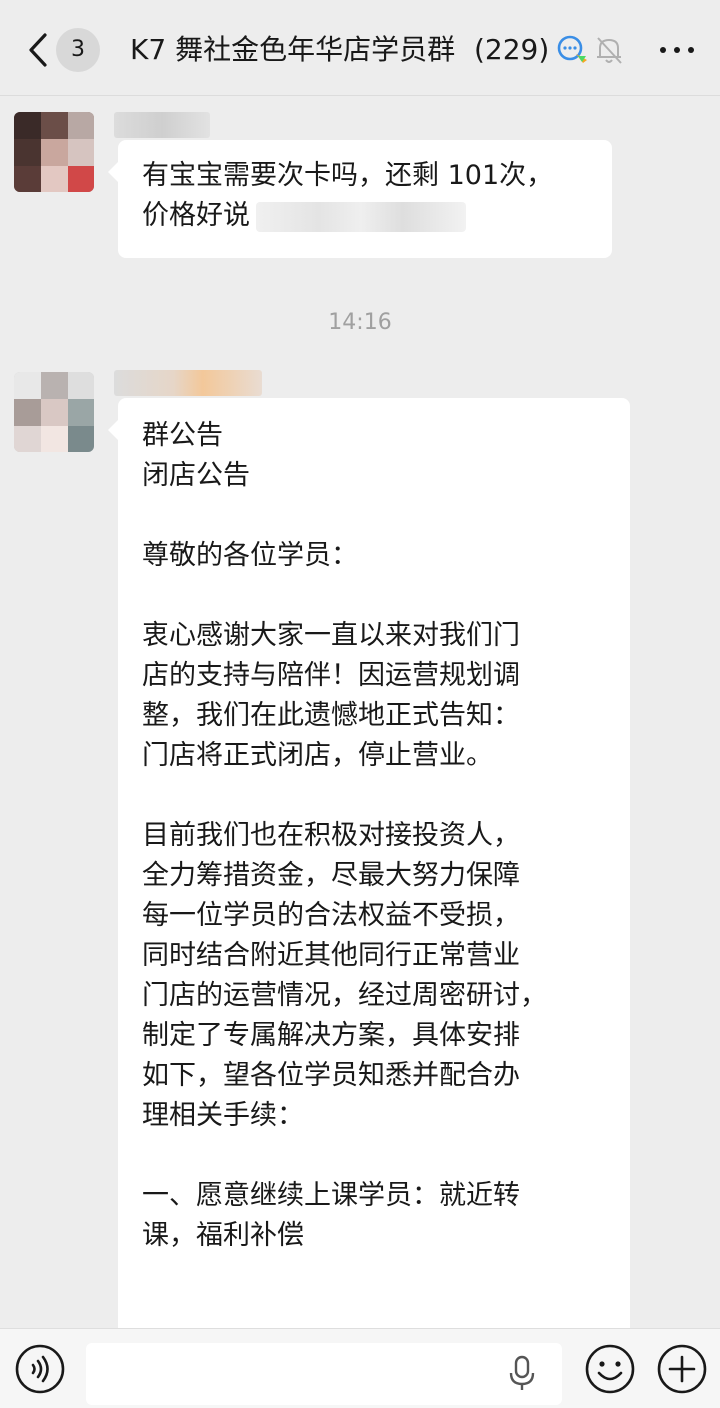 The height and width of the screenshot is (1408, 720). Describe the element at coordinates (361, 216) in the screenshot. I see `blurred-content` at that location.